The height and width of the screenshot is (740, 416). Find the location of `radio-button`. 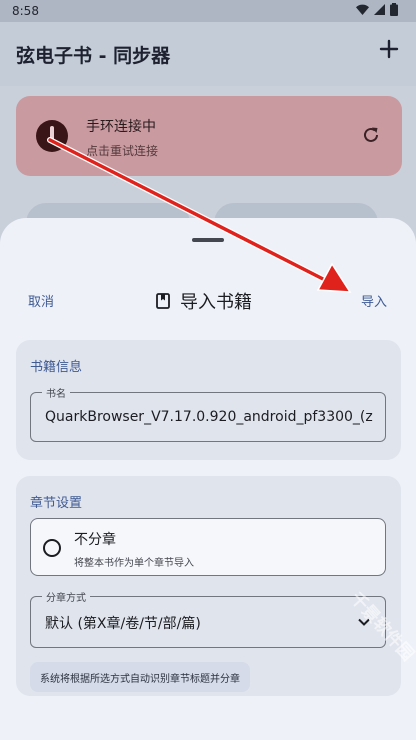

radio-button is located at coordinates (52, 548).